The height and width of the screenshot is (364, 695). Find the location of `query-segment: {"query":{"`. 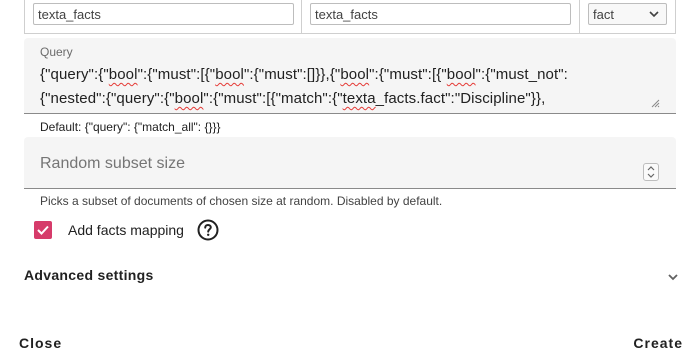

query-segment: {"query":{" is located at coordinates (74, 74).